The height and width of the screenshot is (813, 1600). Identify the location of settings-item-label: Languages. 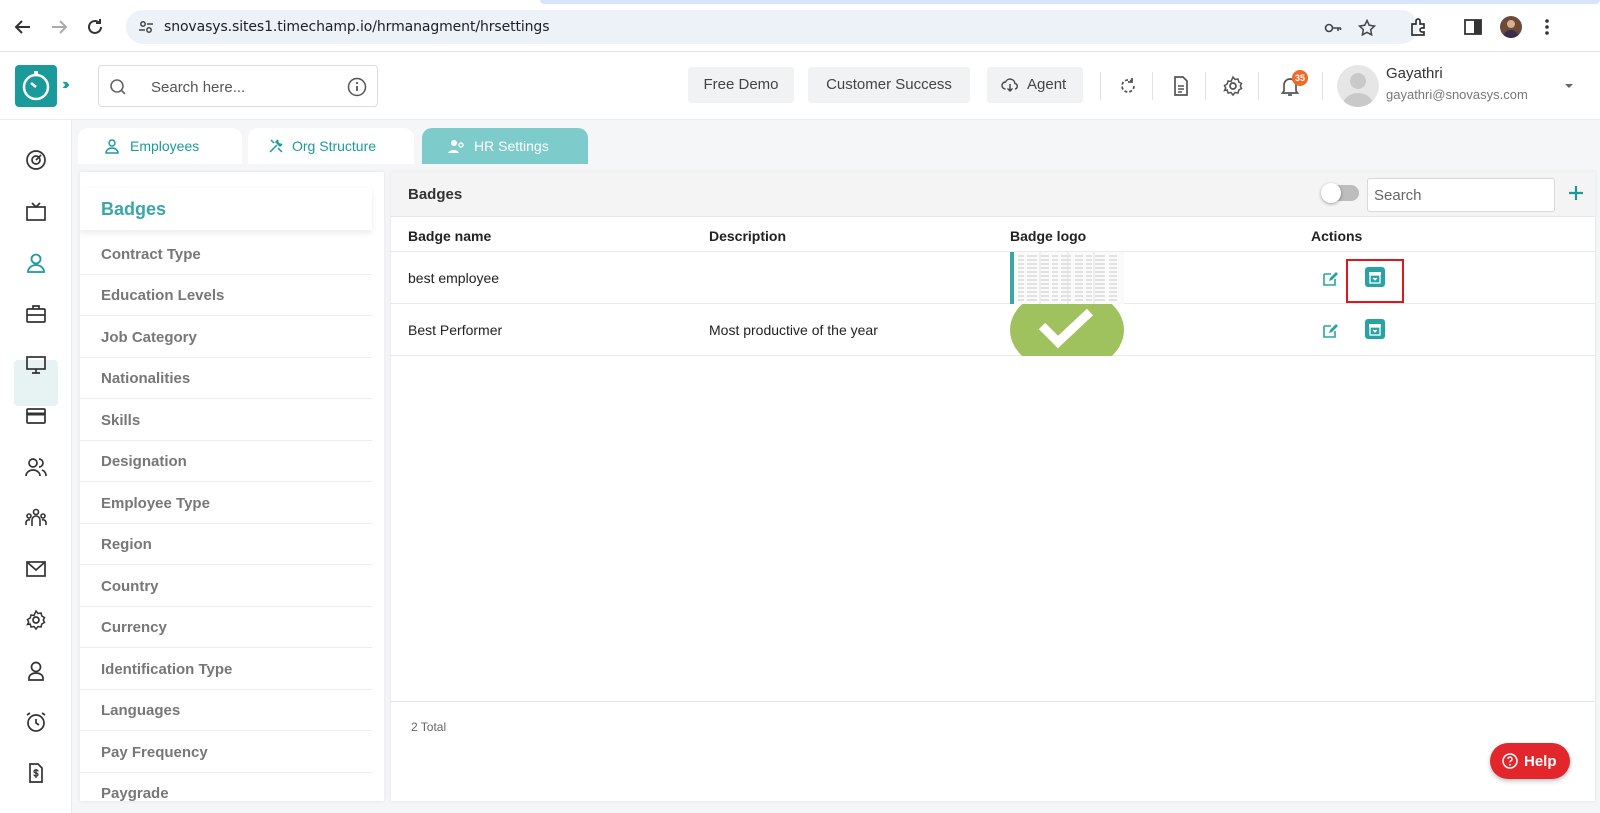
(141, 710).